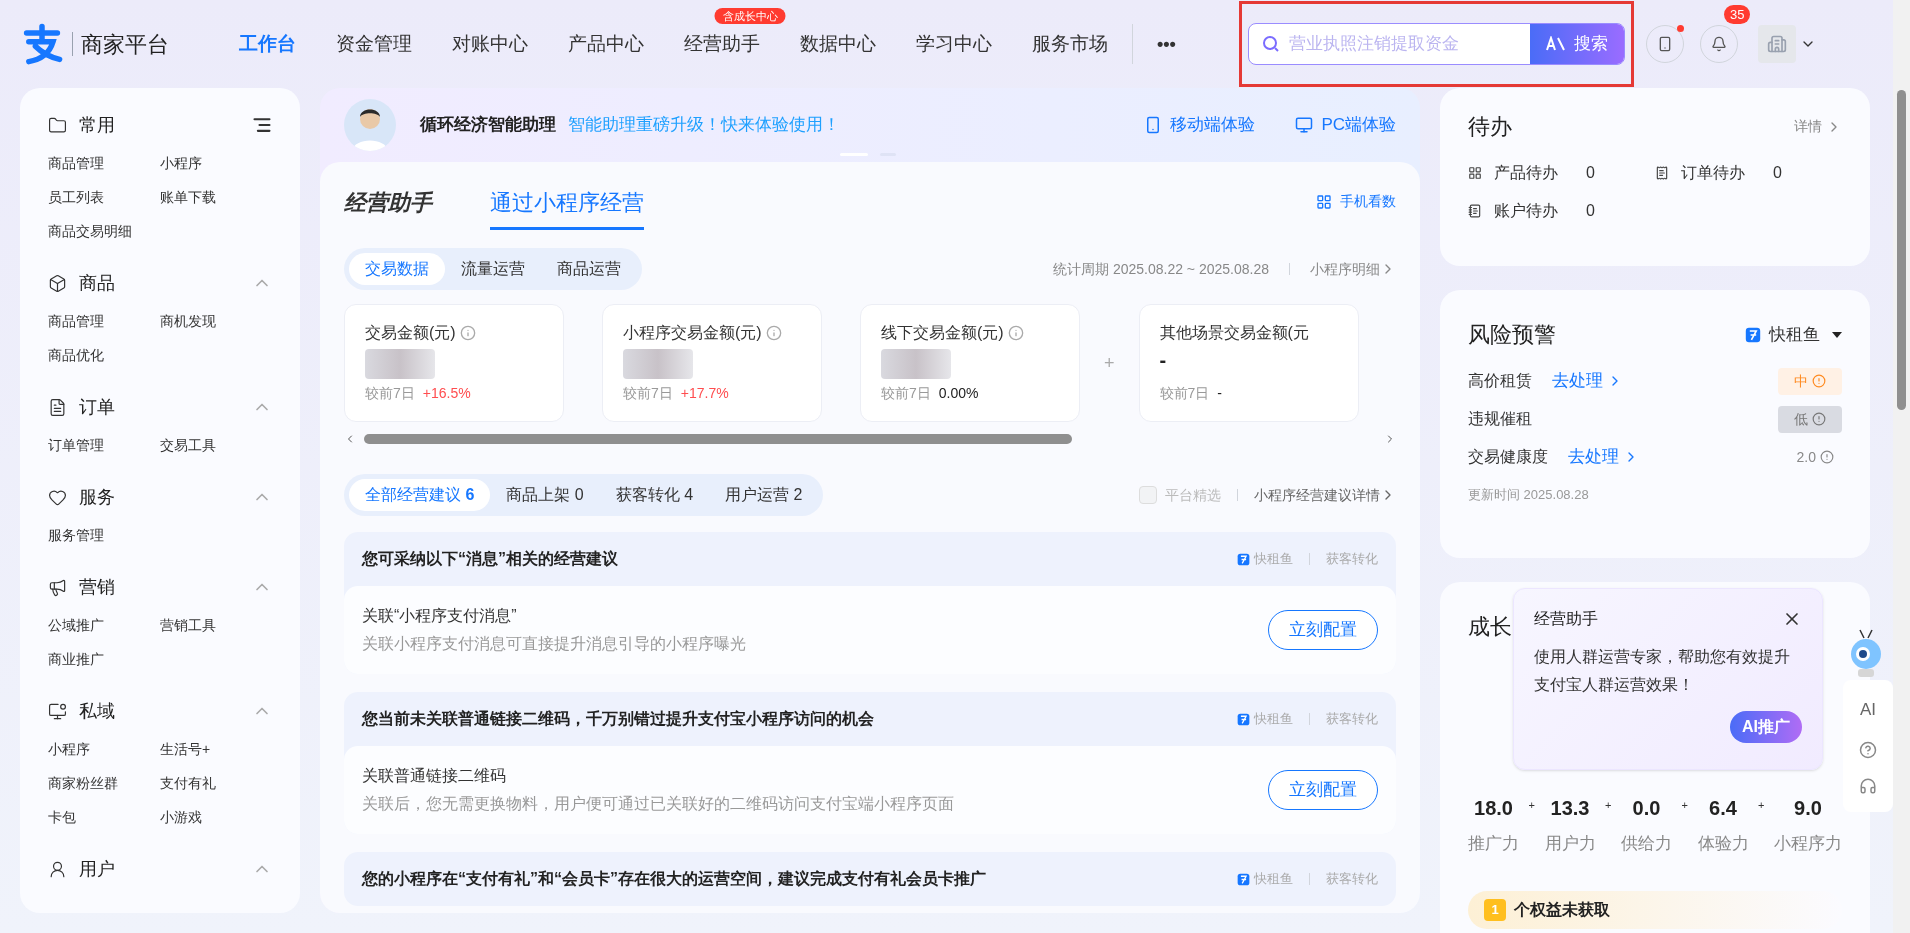 Image resolution: width=1910 pixels, height=933 pixels. I want to click on suggestion-tab: 商品上架 0, so click(545, 495).